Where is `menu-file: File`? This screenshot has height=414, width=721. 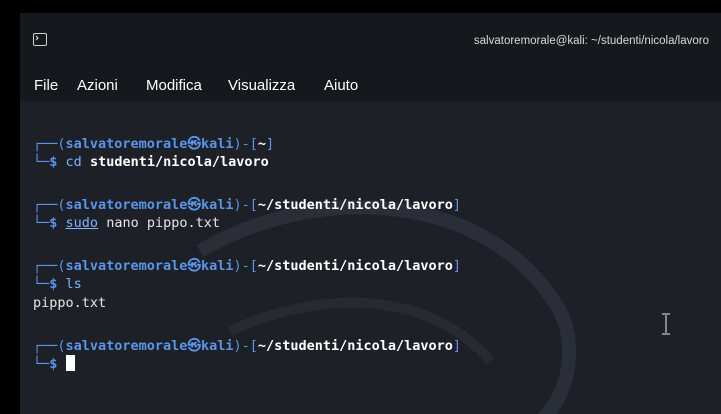
menu-file: File is located at coordinates (46, 85).